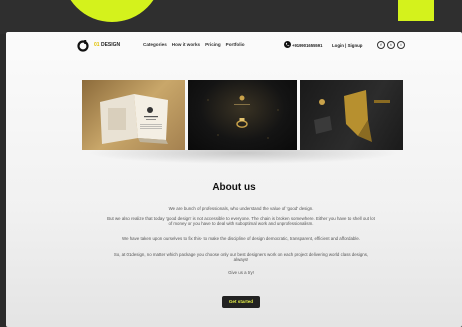 Image resolution: width=462 pixels, height=327 pixels. Describe the element at coordinates (110, 45) in the screenshot. I see `logo-name: DESIGN` at that location.